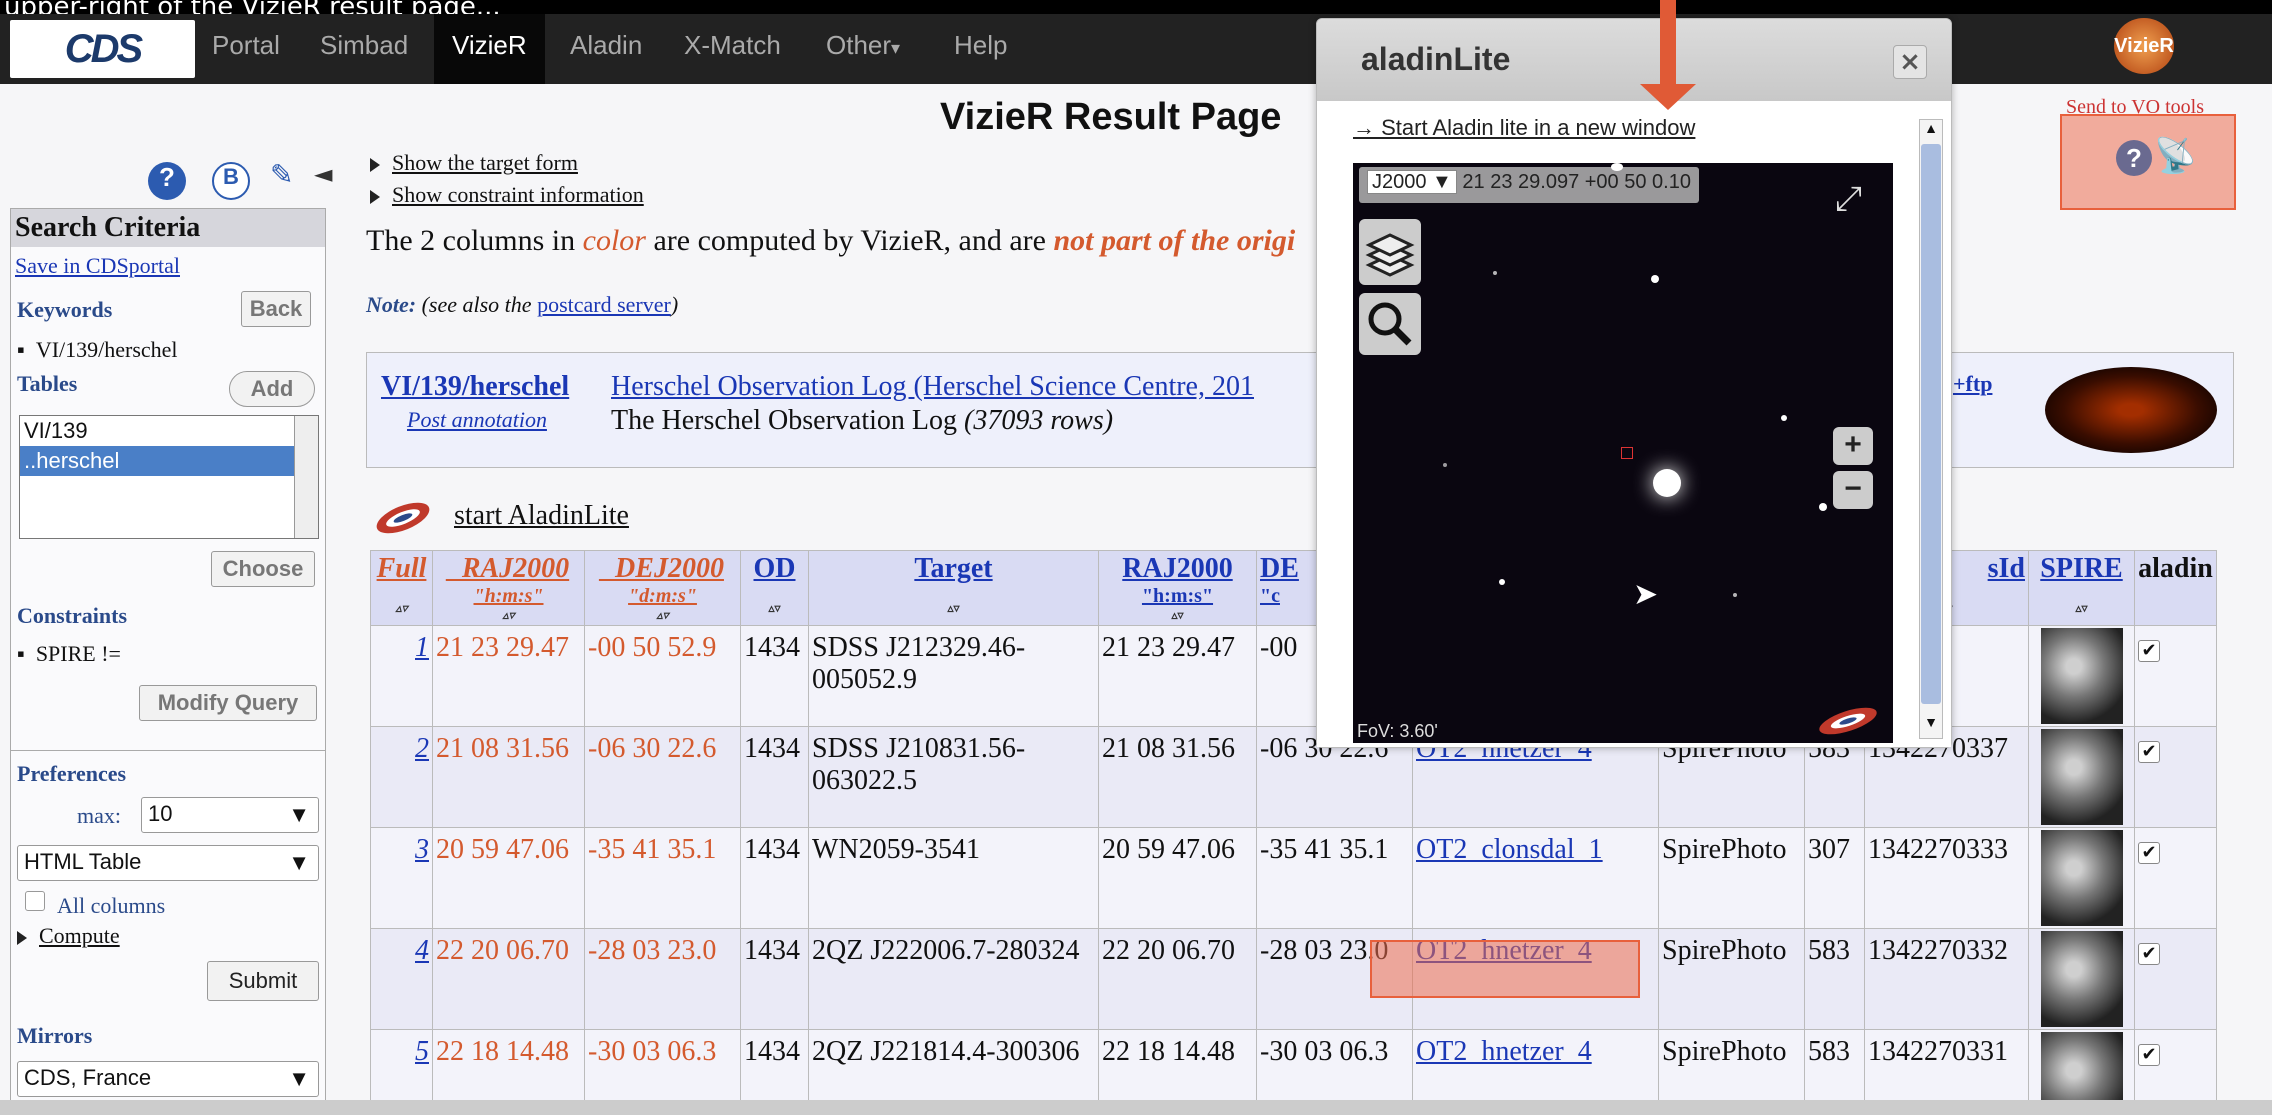 This screenshot has height=1115, width=2272. What do you see at coordinates (1910, 62) in the screenshot?
I see `close-icon: ×` at bounding box center [1910, 62].